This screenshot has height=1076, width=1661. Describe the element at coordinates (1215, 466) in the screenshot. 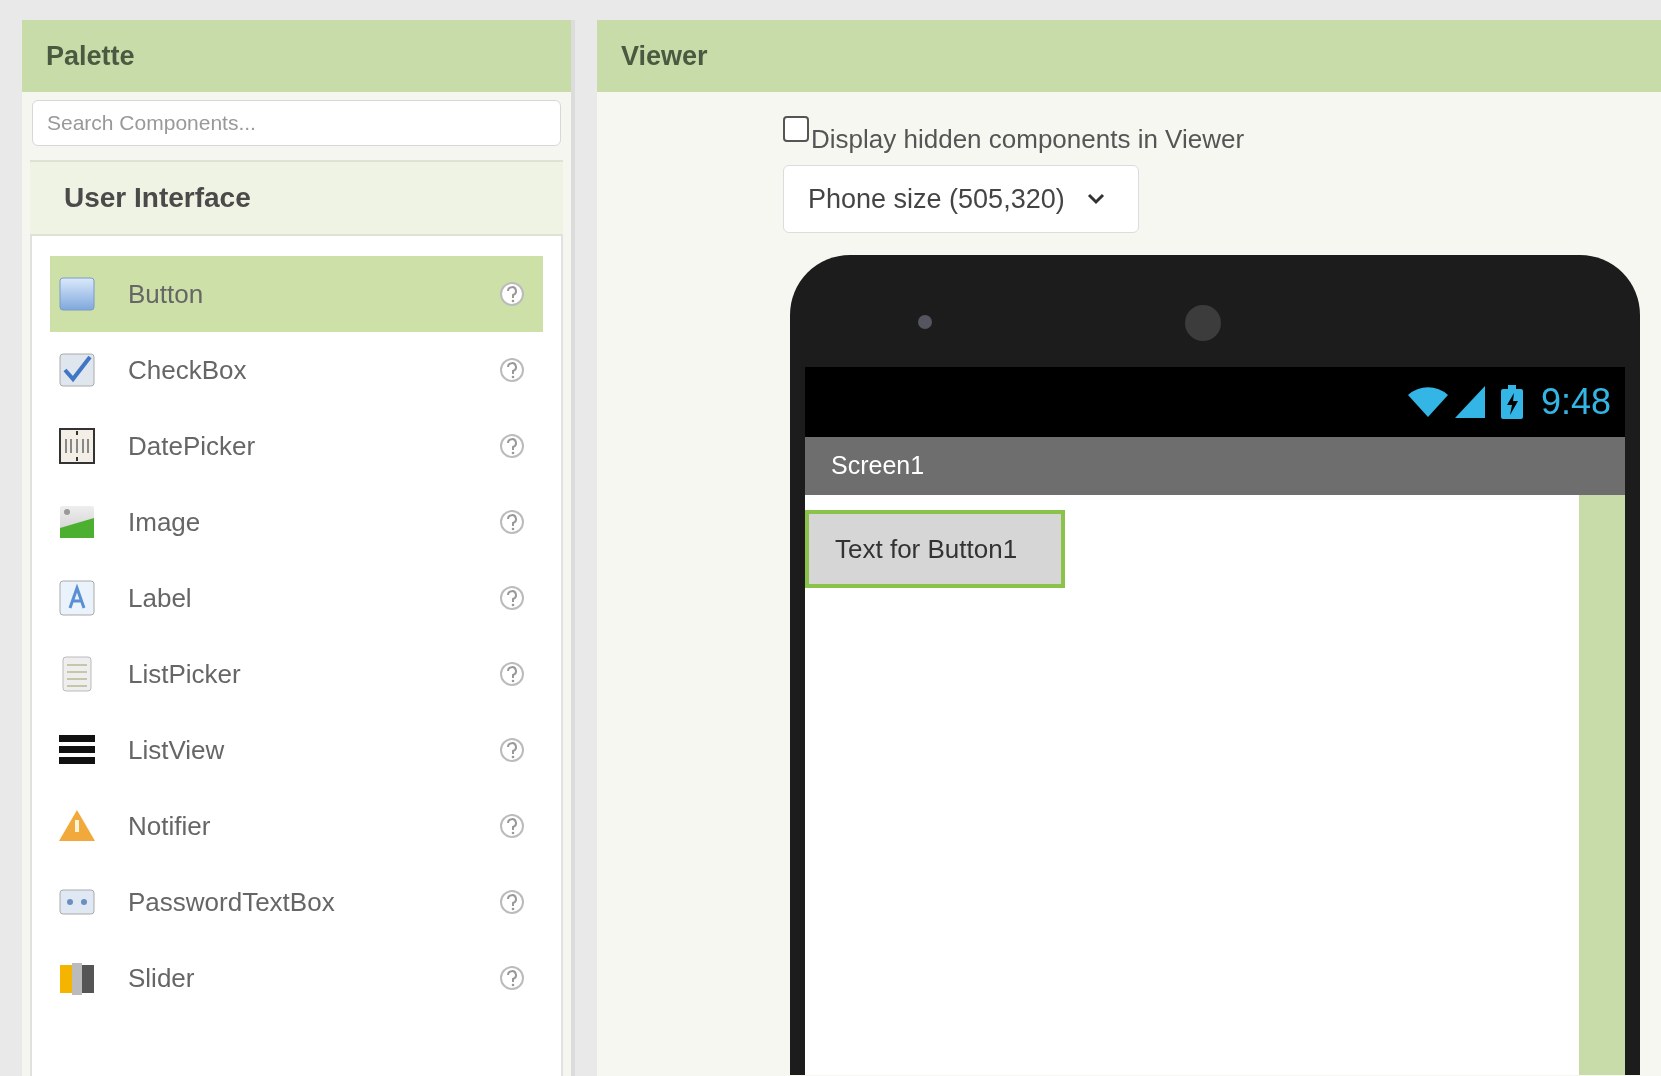

I see `screen-title-bar: Screen1` at that location.